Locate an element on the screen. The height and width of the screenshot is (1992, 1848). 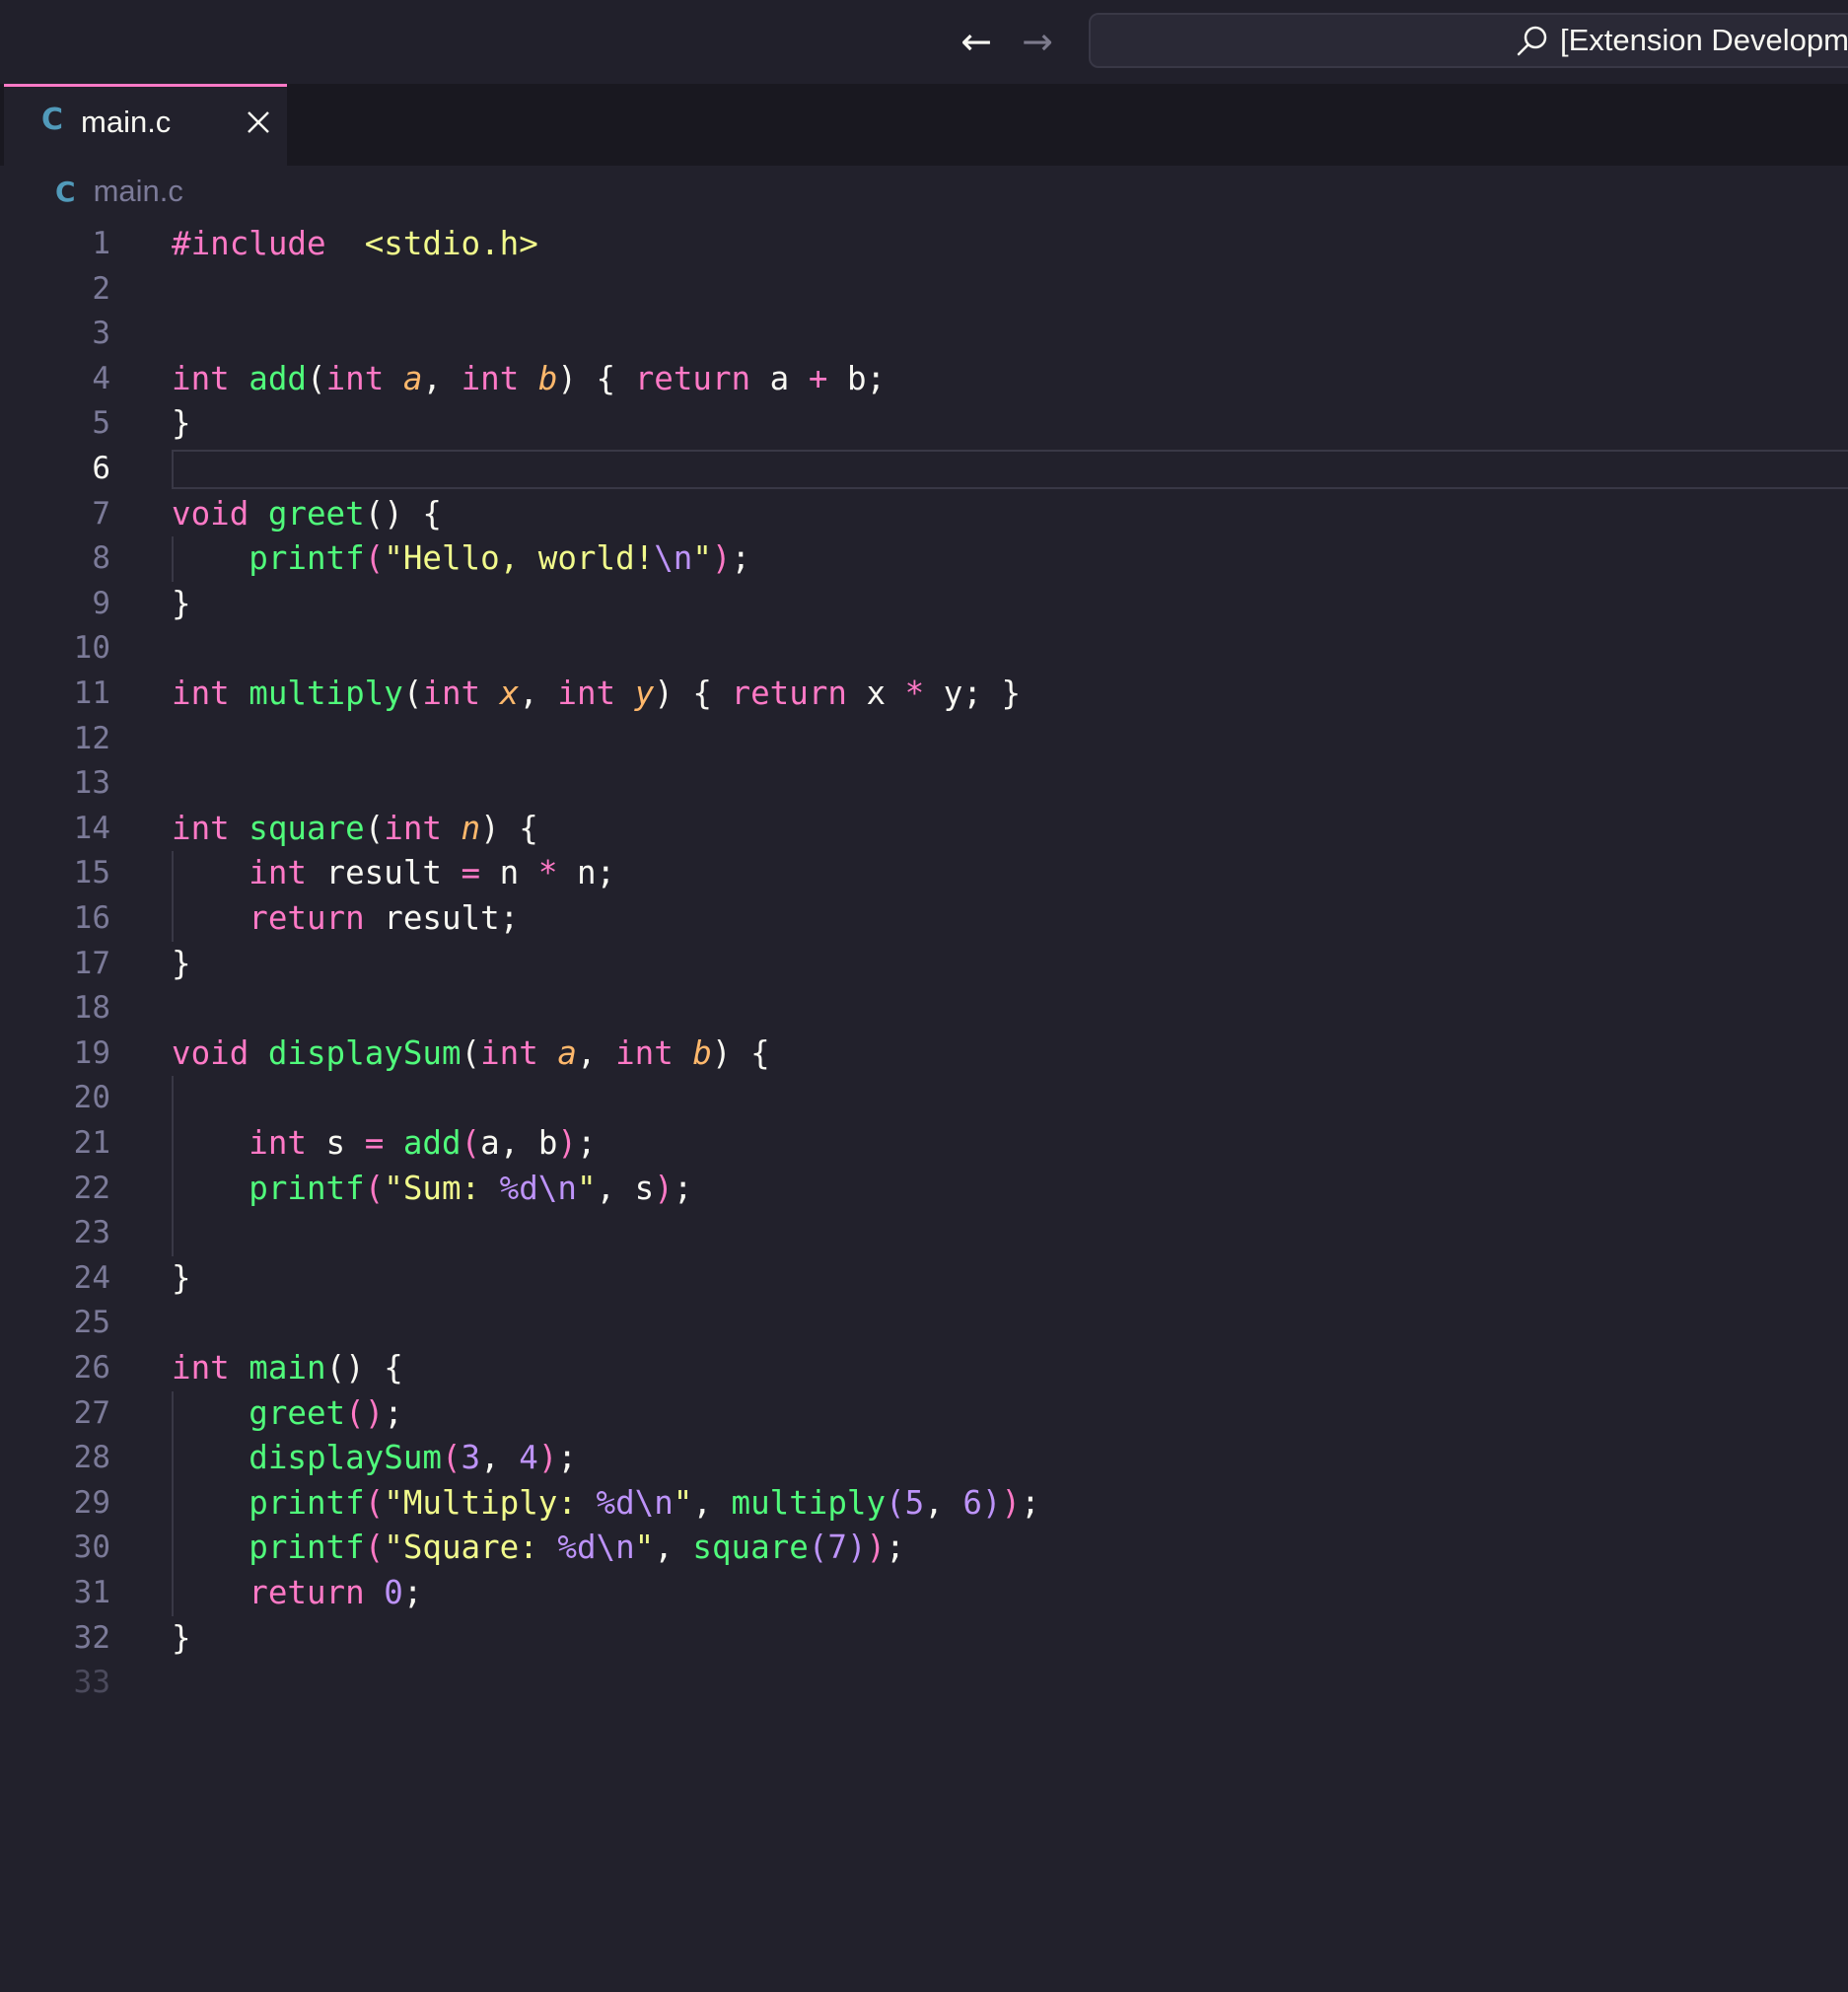
code-line: 12 is located at coordinates (924, 739).